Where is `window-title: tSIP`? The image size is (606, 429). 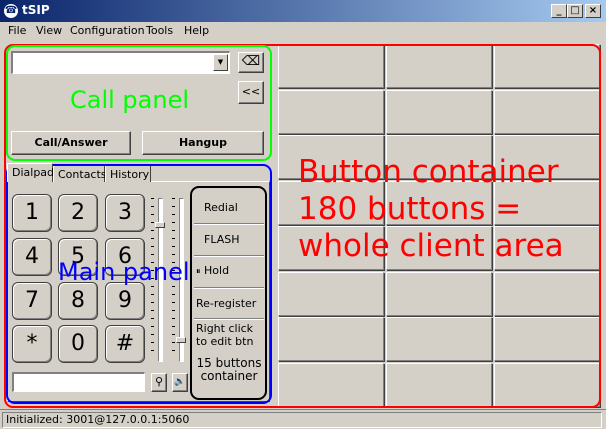
window-title: tSIP is located at coordinates (36, 10).